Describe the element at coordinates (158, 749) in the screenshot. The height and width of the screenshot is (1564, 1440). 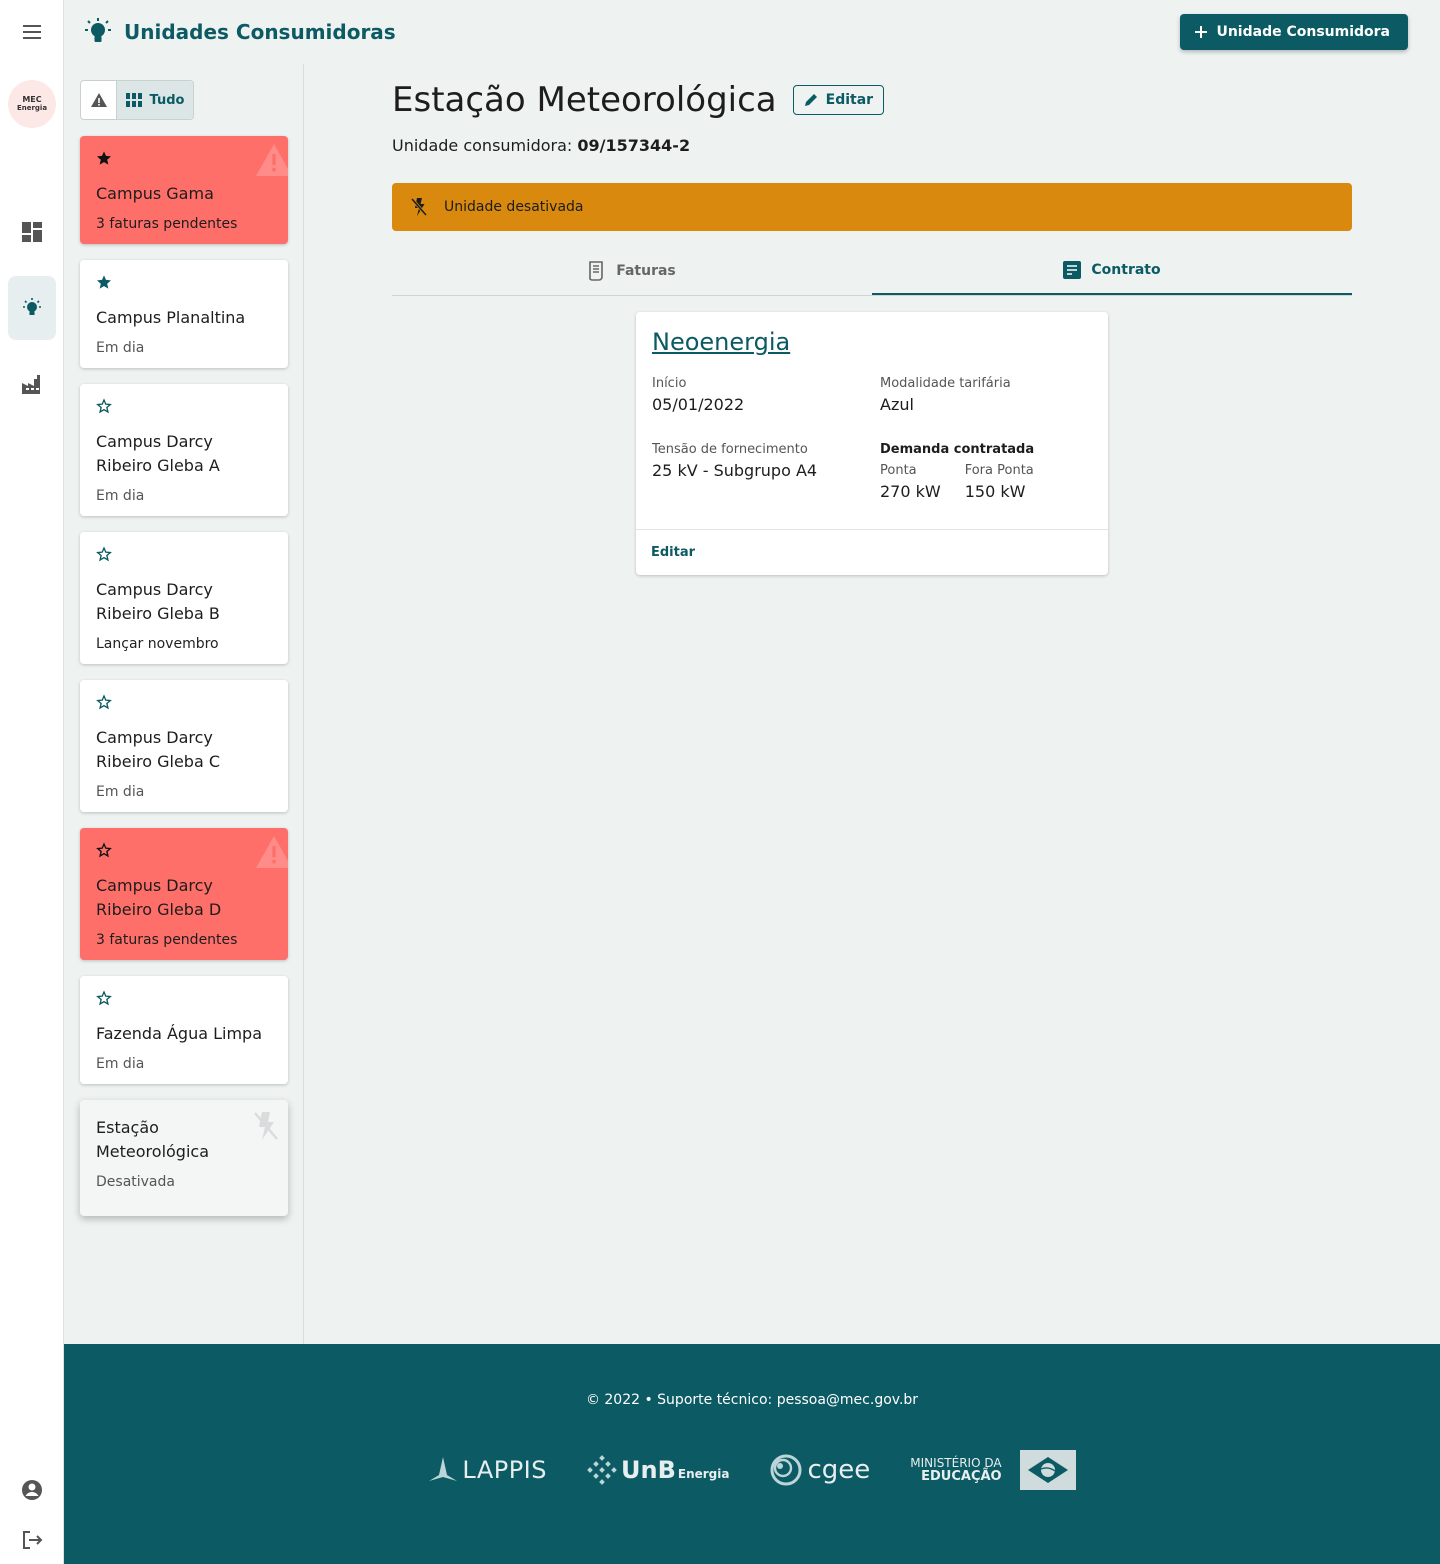
I see `unit-card-title: Campus Darcy Ribeiro Gleba C` at that location.